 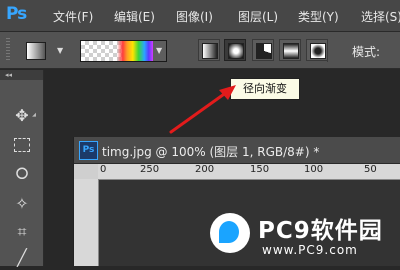 I want to click on tools-panel: ◂◂ ✥ ◢ ⭘ ✧ ⌗ ╱, so click(x=22, y=168).